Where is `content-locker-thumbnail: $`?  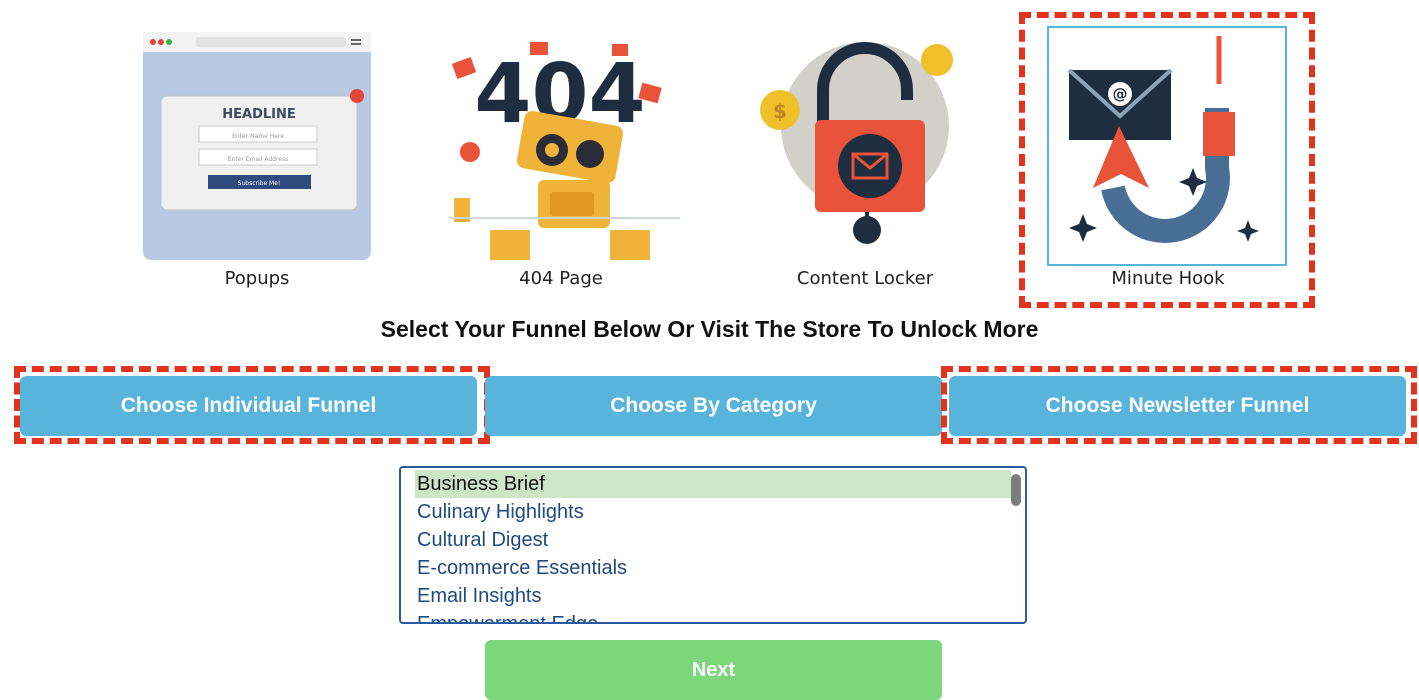 content-locker-thumbnail: $ is located at coordinates (865, 146).